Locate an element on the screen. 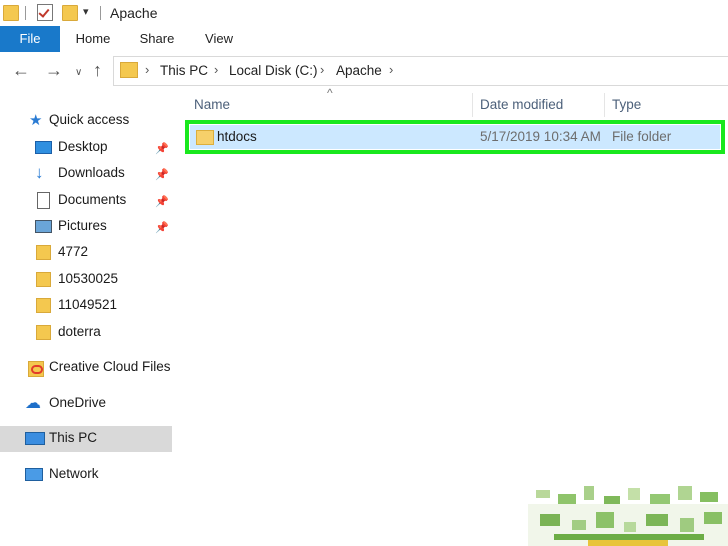  sidebar-item-documents: Documents 📌 is located at coordinates (86, 201).